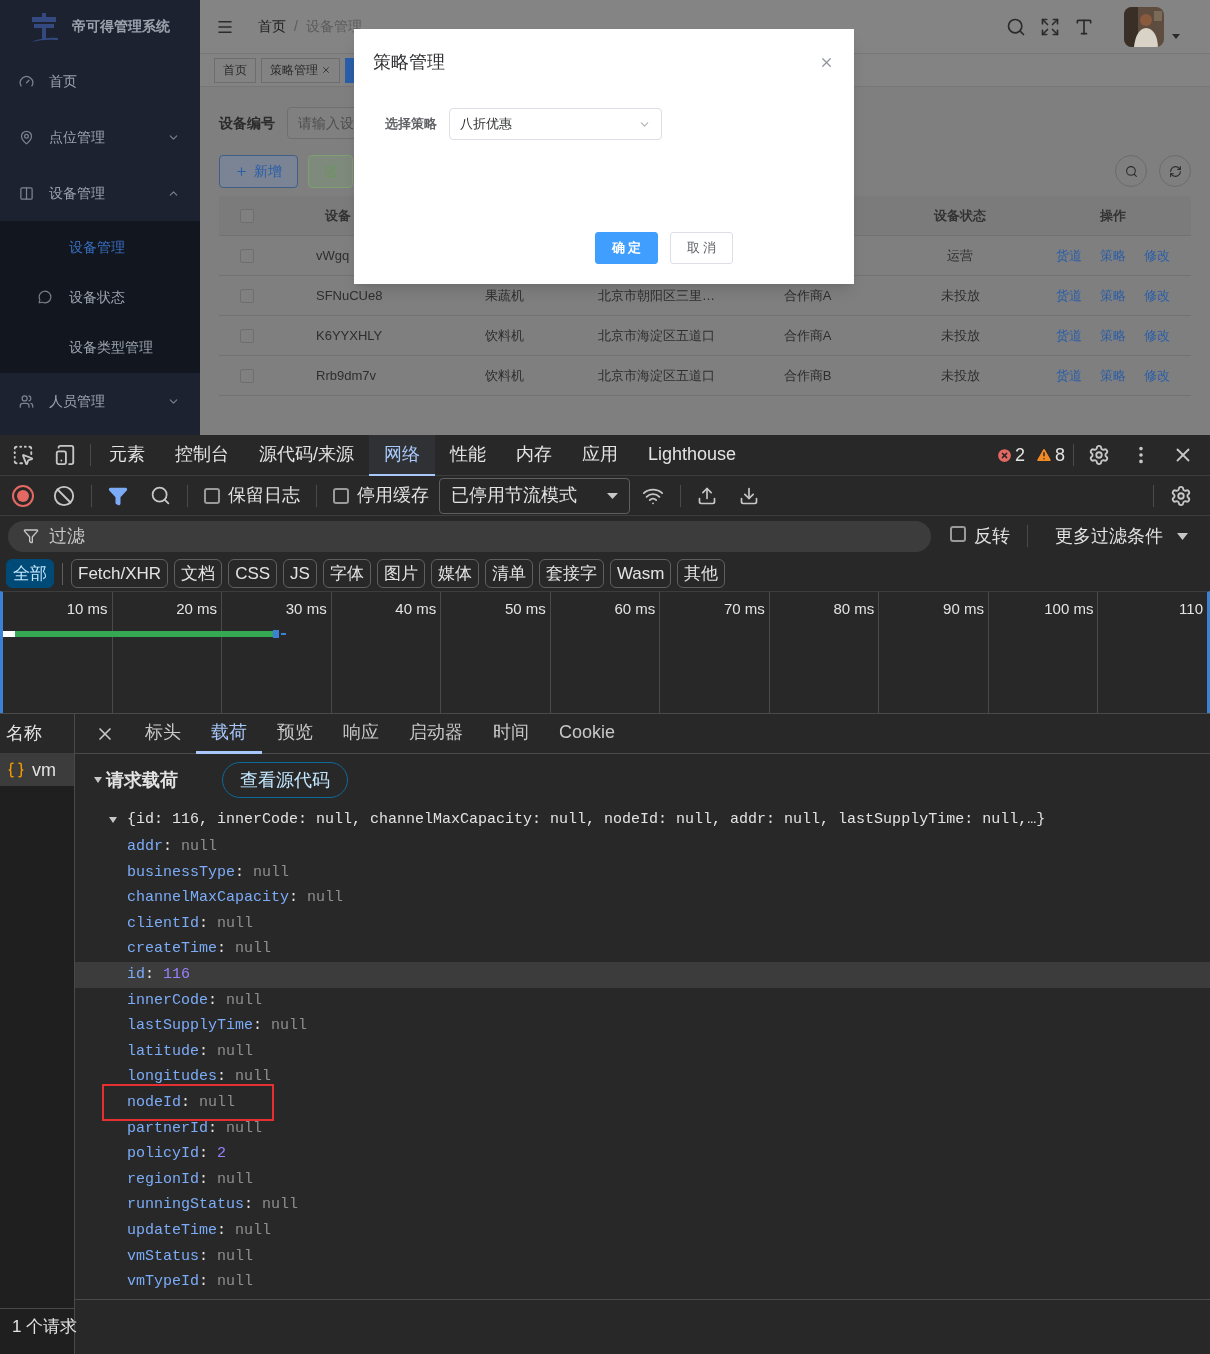 The image size is (1210, 1354). Describe the element at coordinates (208, 872) in the screenshot. I see `property-line: businessType: null` at that location.